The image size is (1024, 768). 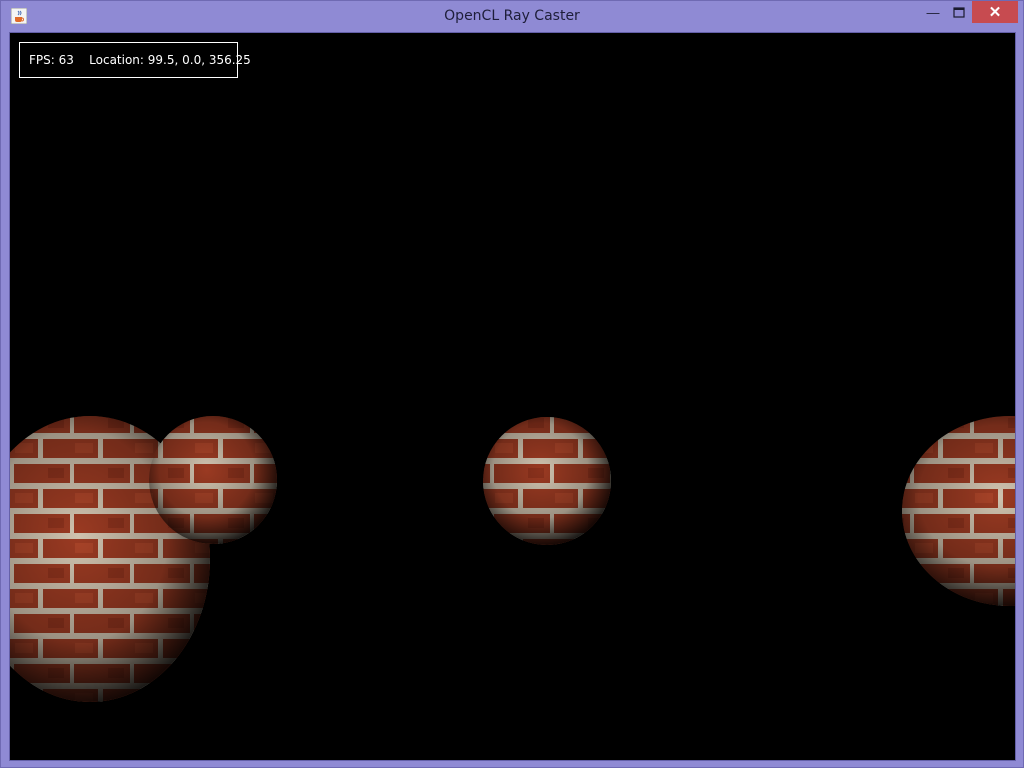 I want to click on maximize-icon, so click(x=959, y=12).